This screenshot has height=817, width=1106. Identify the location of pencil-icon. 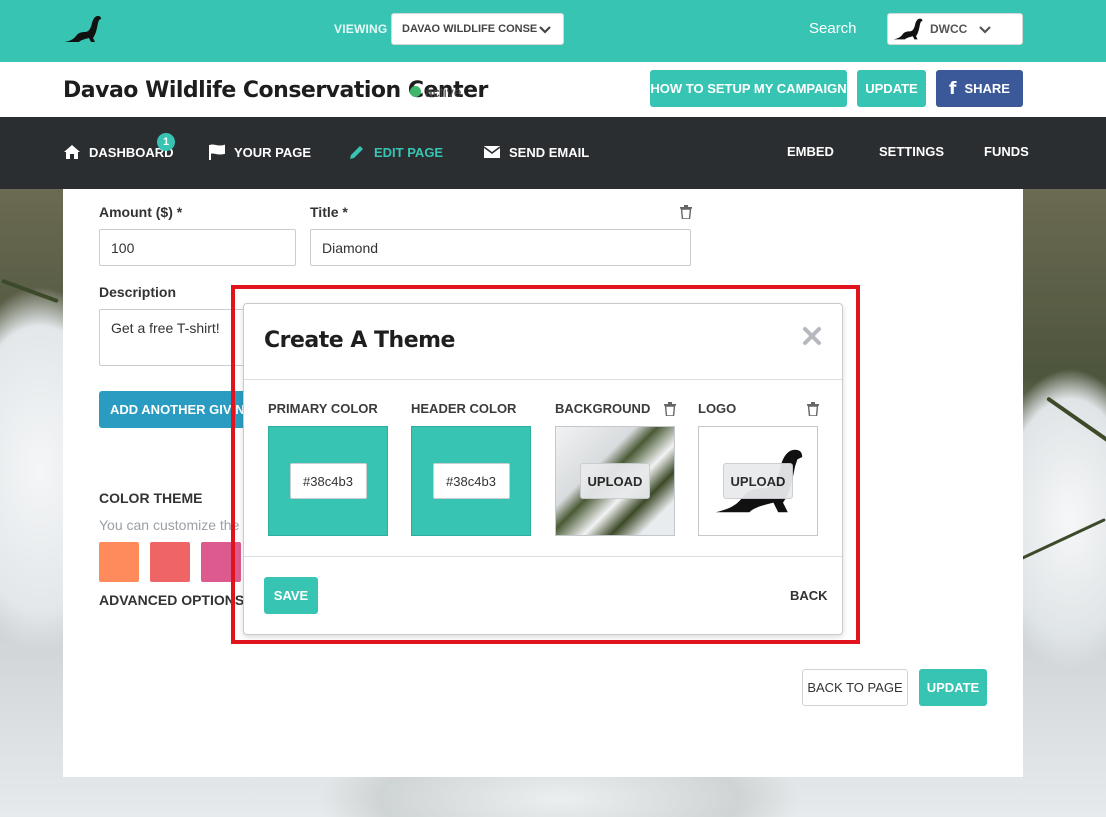
(356, 152).